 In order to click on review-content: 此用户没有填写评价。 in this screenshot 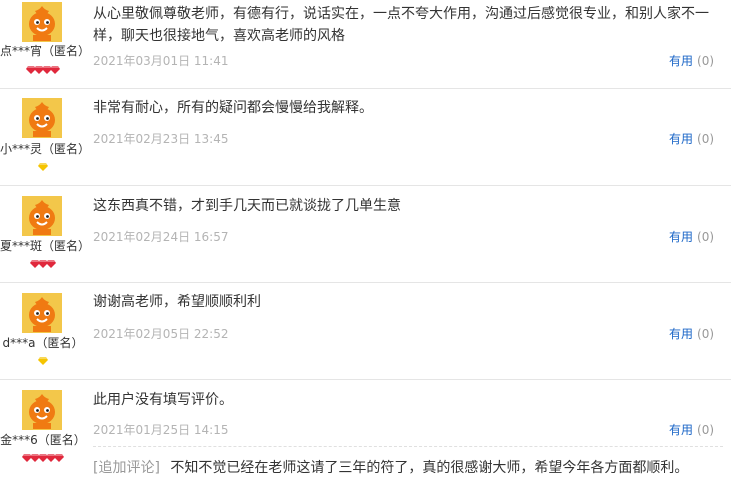, I will do `click(163, 400)`.